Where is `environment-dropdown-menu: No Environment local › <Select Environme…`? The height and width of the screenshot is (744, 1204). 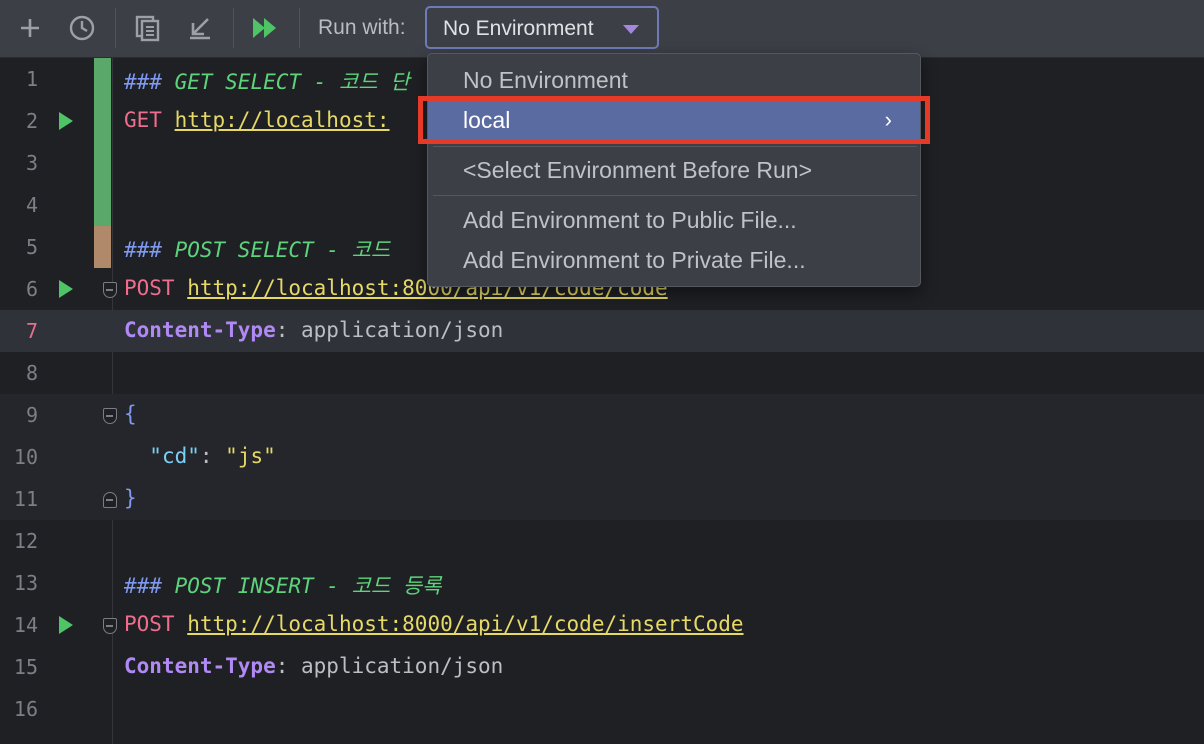
environment-dropdown-menu: No Environment local › <Select Environme… is located at coordinates (674, 170).